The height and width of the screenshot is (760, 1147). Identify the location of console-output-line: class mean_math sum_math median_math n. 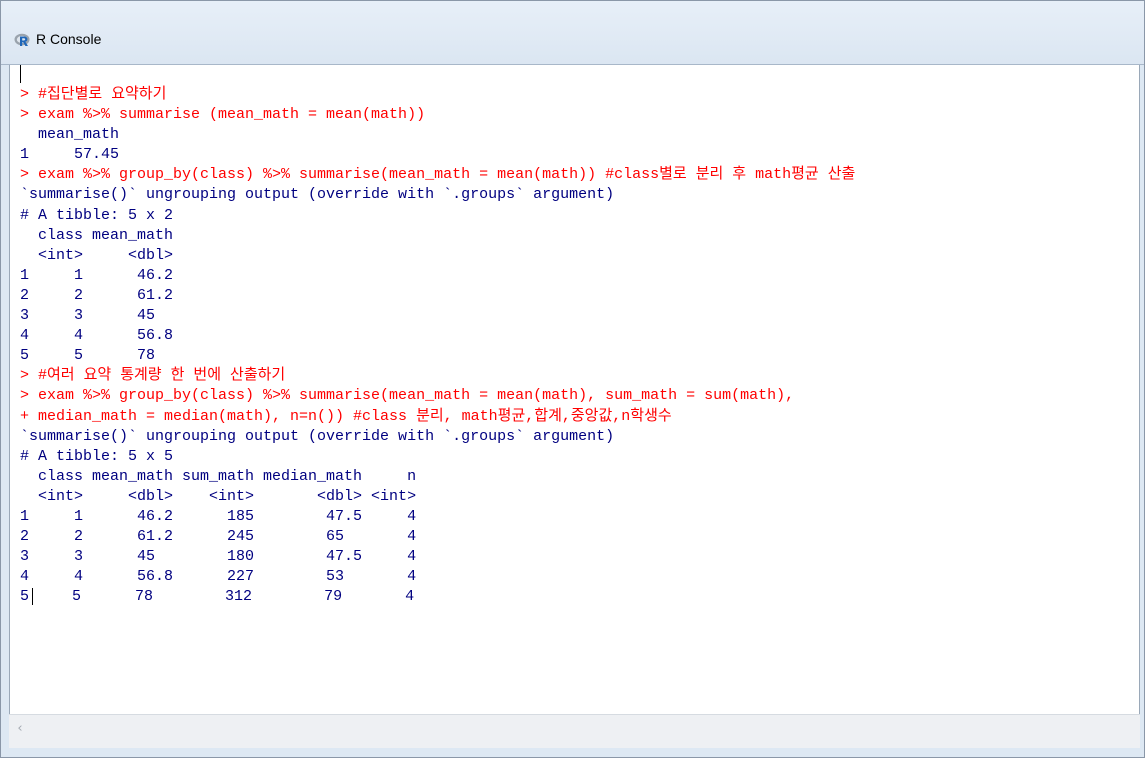
(218, 476).